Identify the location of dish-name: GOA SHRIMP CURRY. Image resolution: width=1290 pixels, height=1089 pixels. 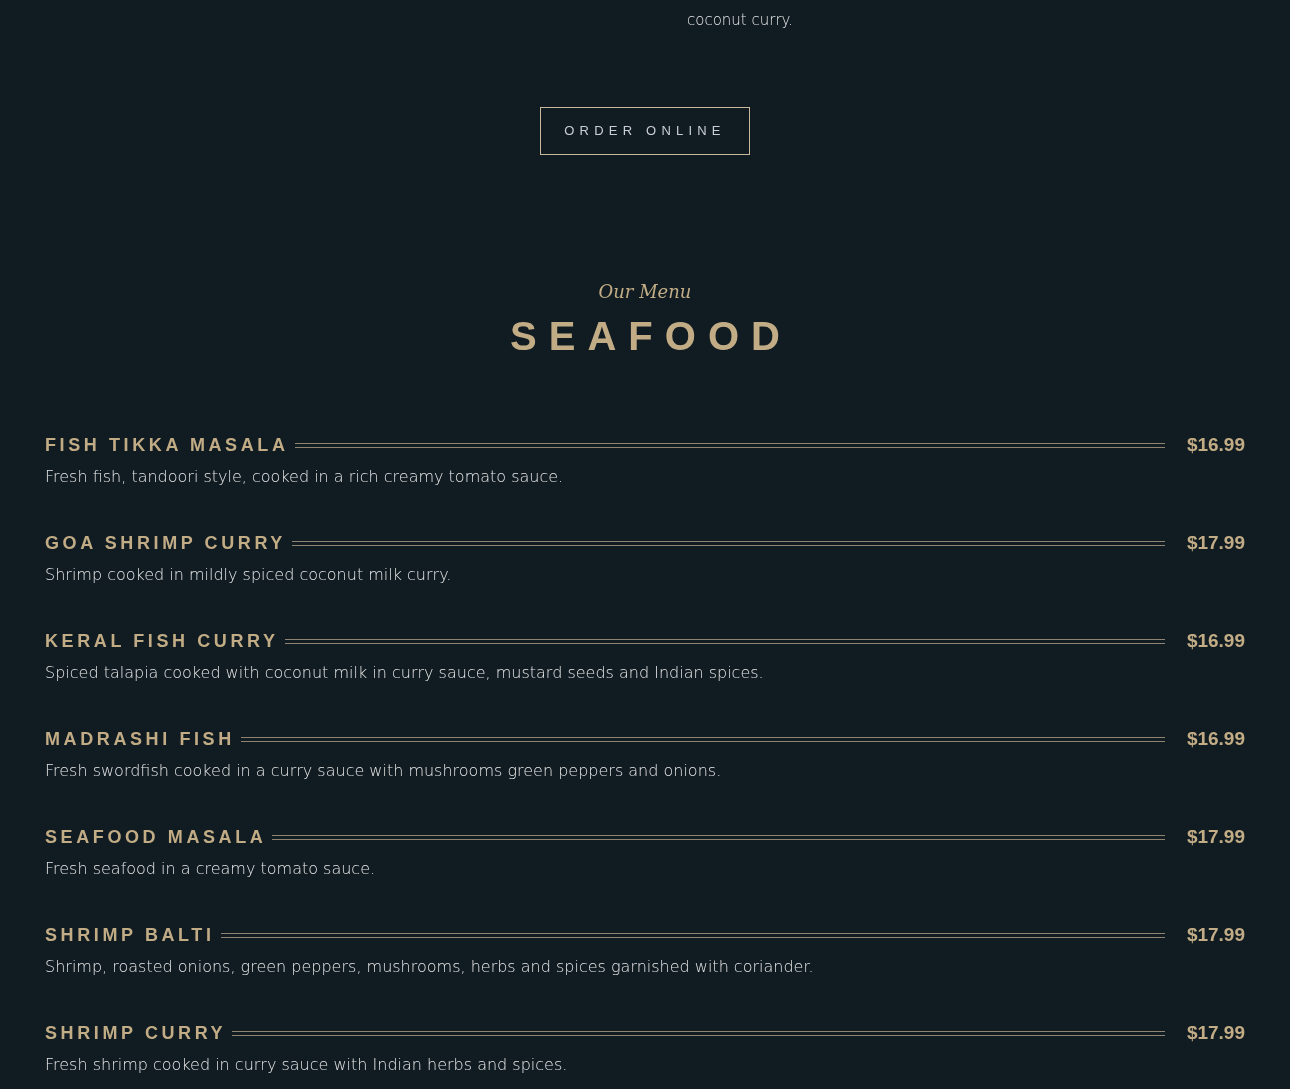
(165, 543).